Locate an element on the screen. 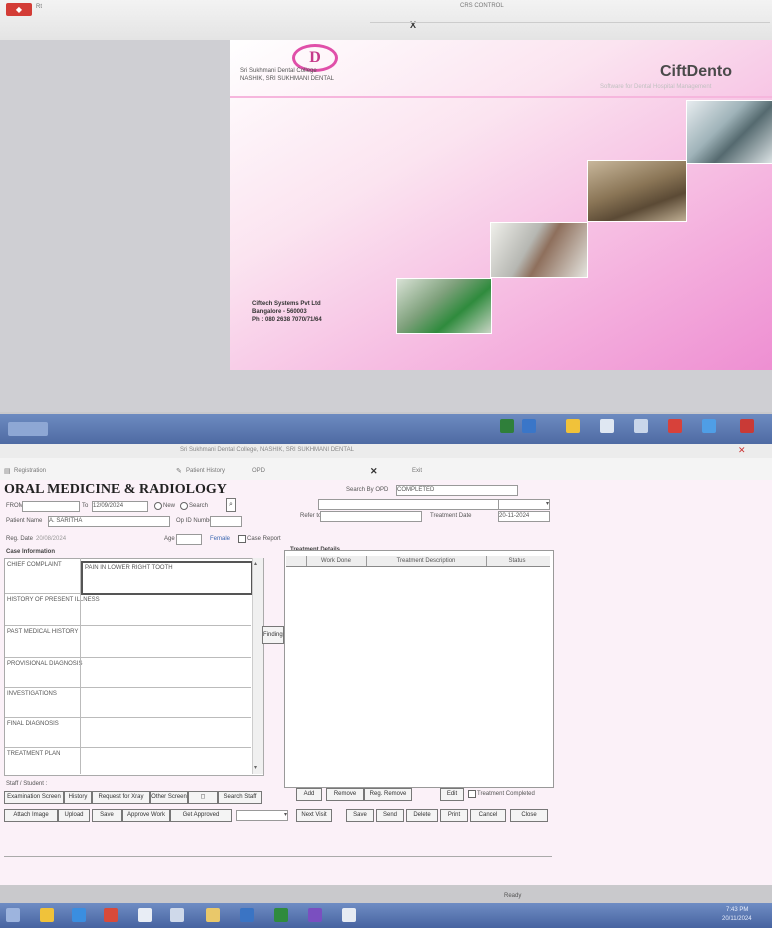  edit-button: Edit is located at coordinates (452, 794).